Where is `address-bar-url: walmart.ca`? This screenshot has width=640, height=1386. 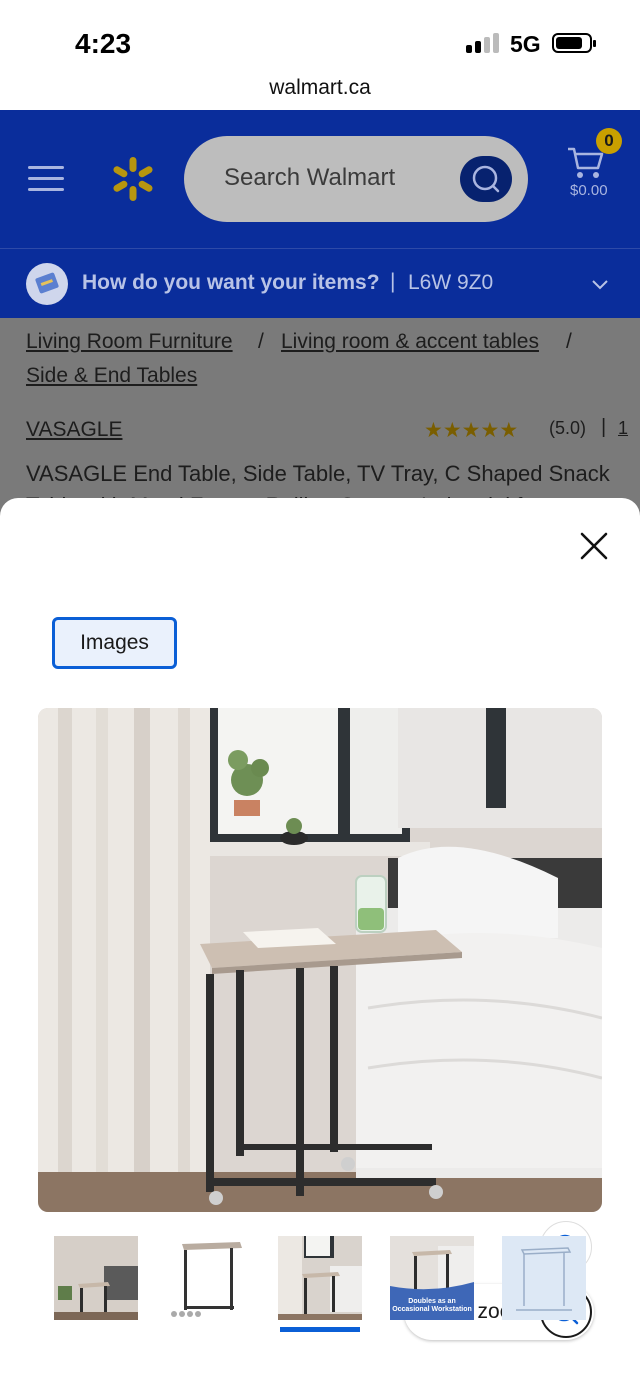
address-bar-url: walmart.ca is located at coordinates (320, 88).